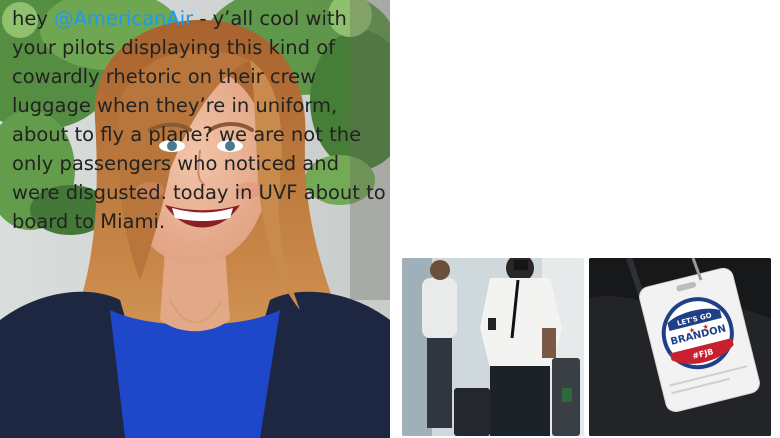 The image size is (780, 438). I want to click on tweet-image-pilot, so click(493, 347).